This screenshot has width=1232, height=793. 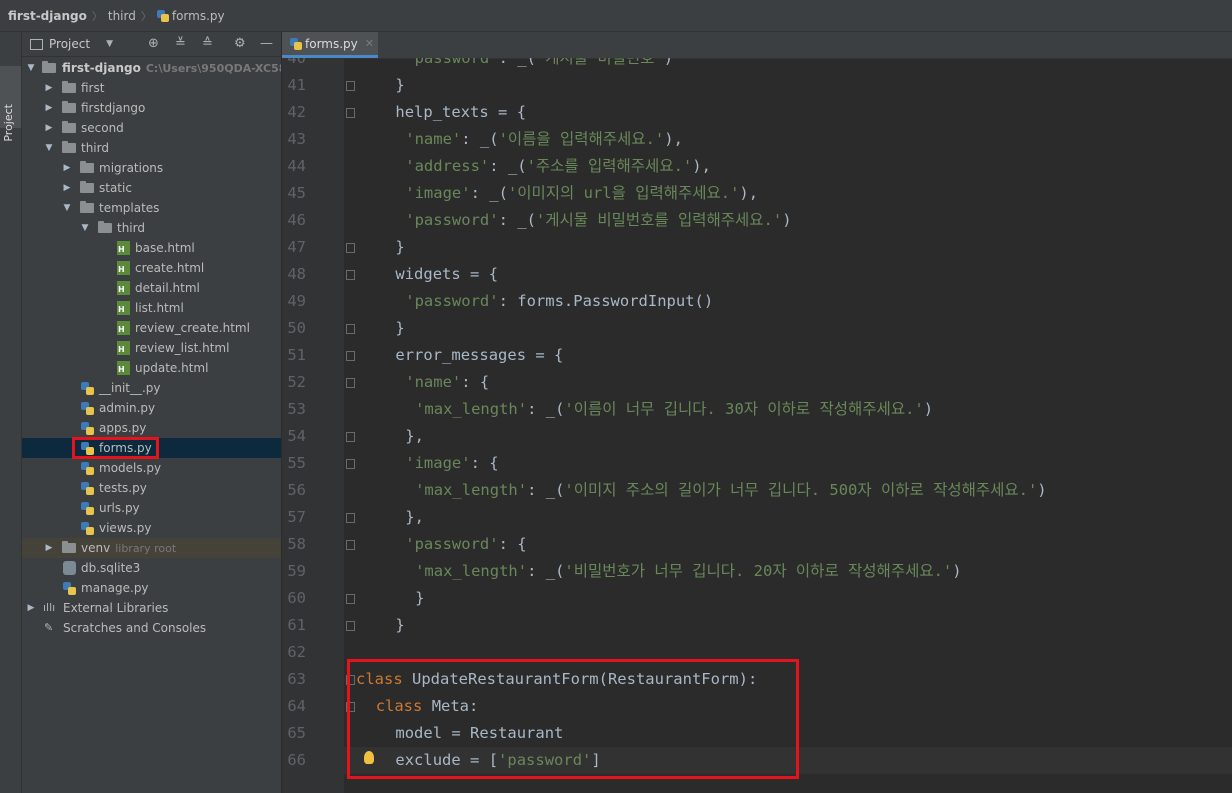 I want to click on line-number: 60, so click(x=296, y=598).